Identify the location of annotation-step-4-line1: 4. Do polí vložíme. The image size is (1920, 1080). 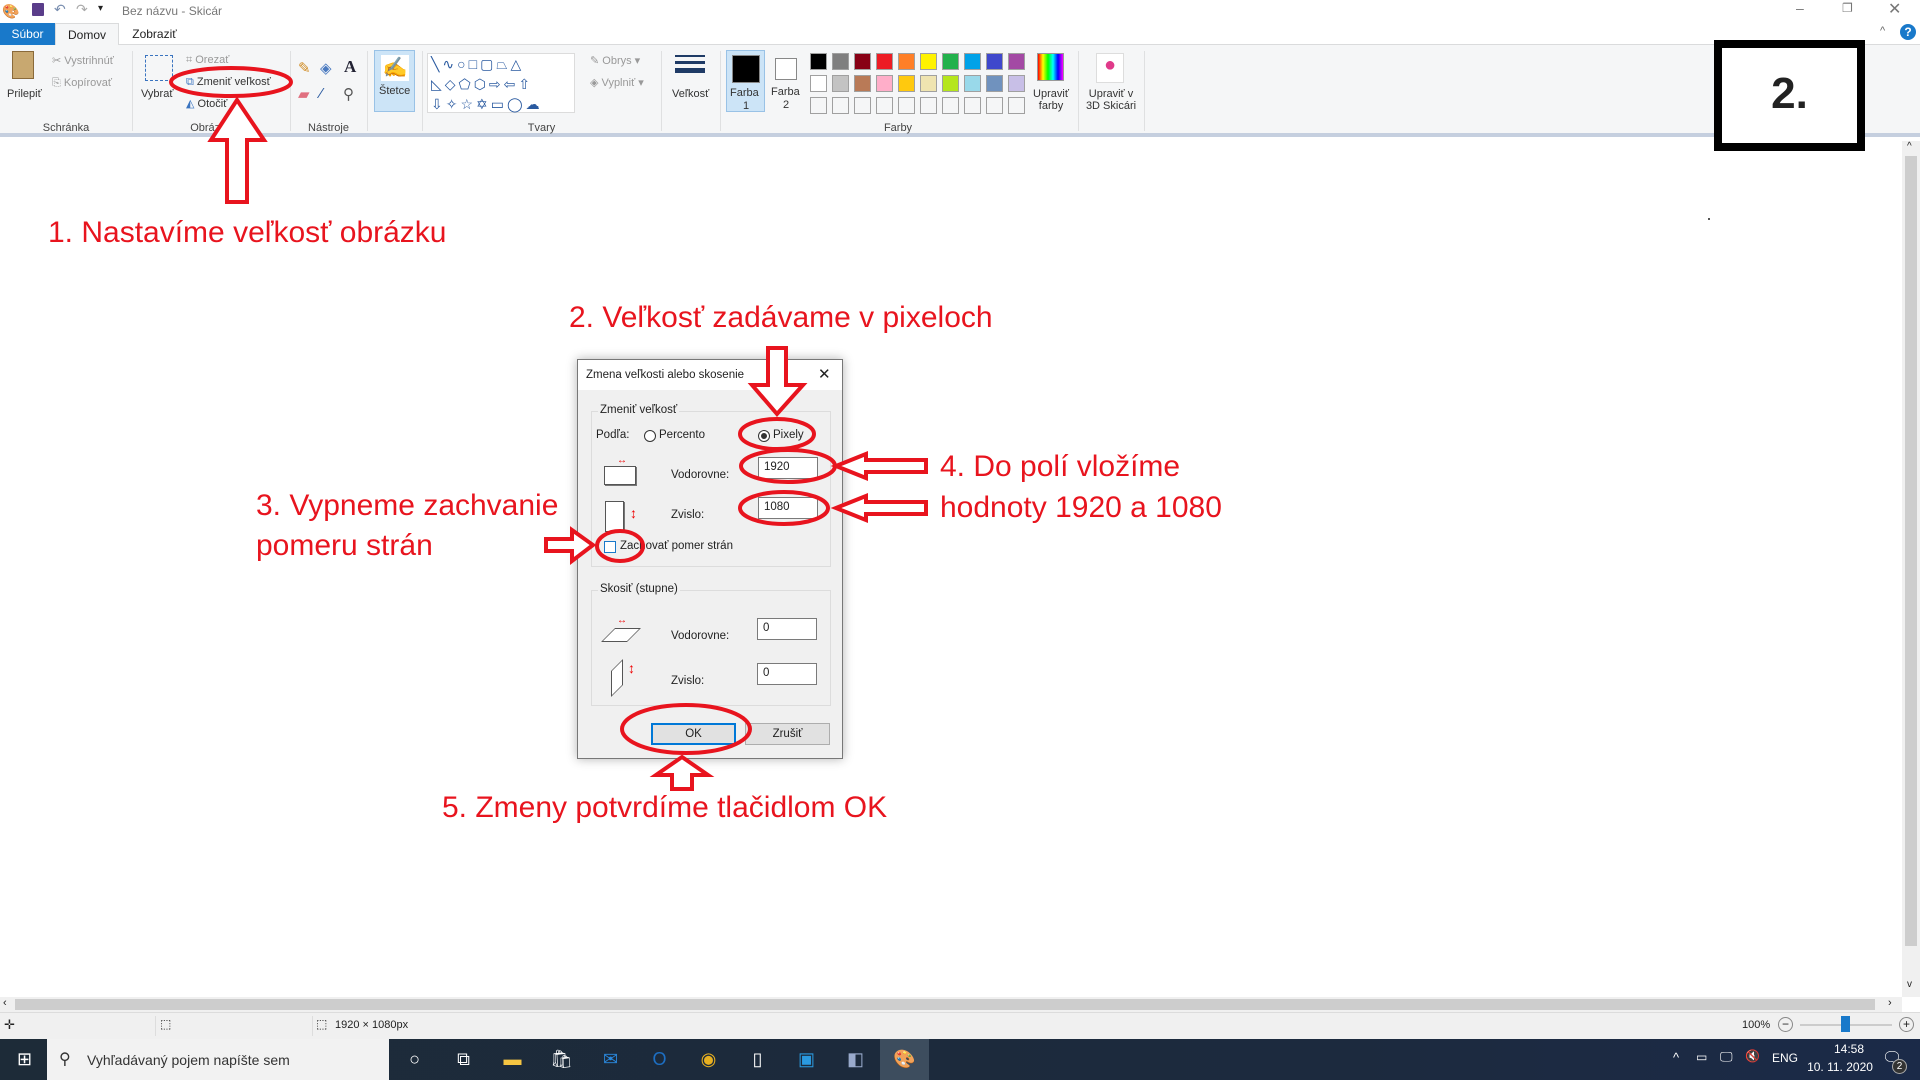
(1060, 466).